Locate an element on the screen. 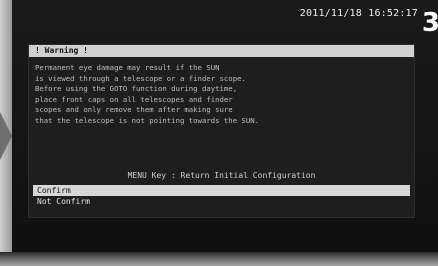 This screenshot has height=266, width=438. bottom-bezel is located at coordinates (219, 259).